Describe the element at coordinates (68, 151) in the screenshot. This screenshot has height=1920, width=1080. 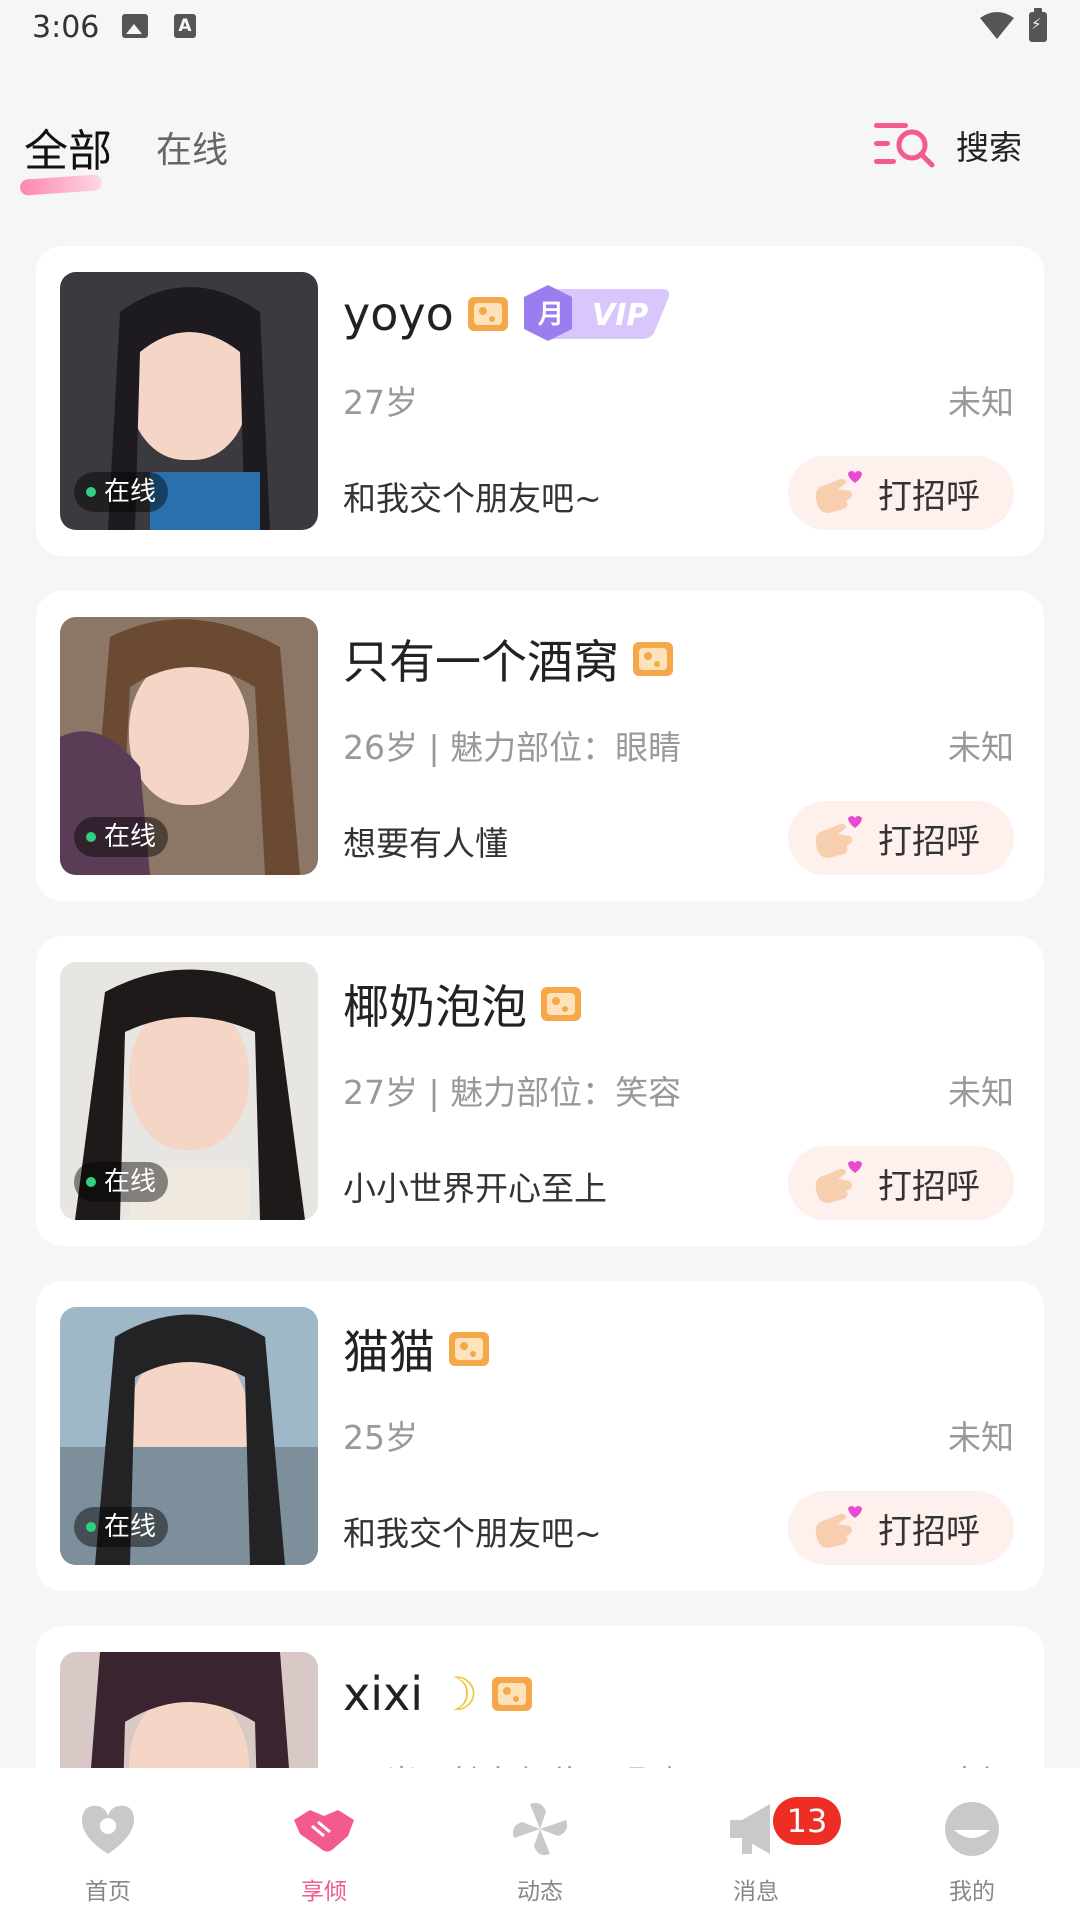
I see `tab-all-label: 全部` at that location.